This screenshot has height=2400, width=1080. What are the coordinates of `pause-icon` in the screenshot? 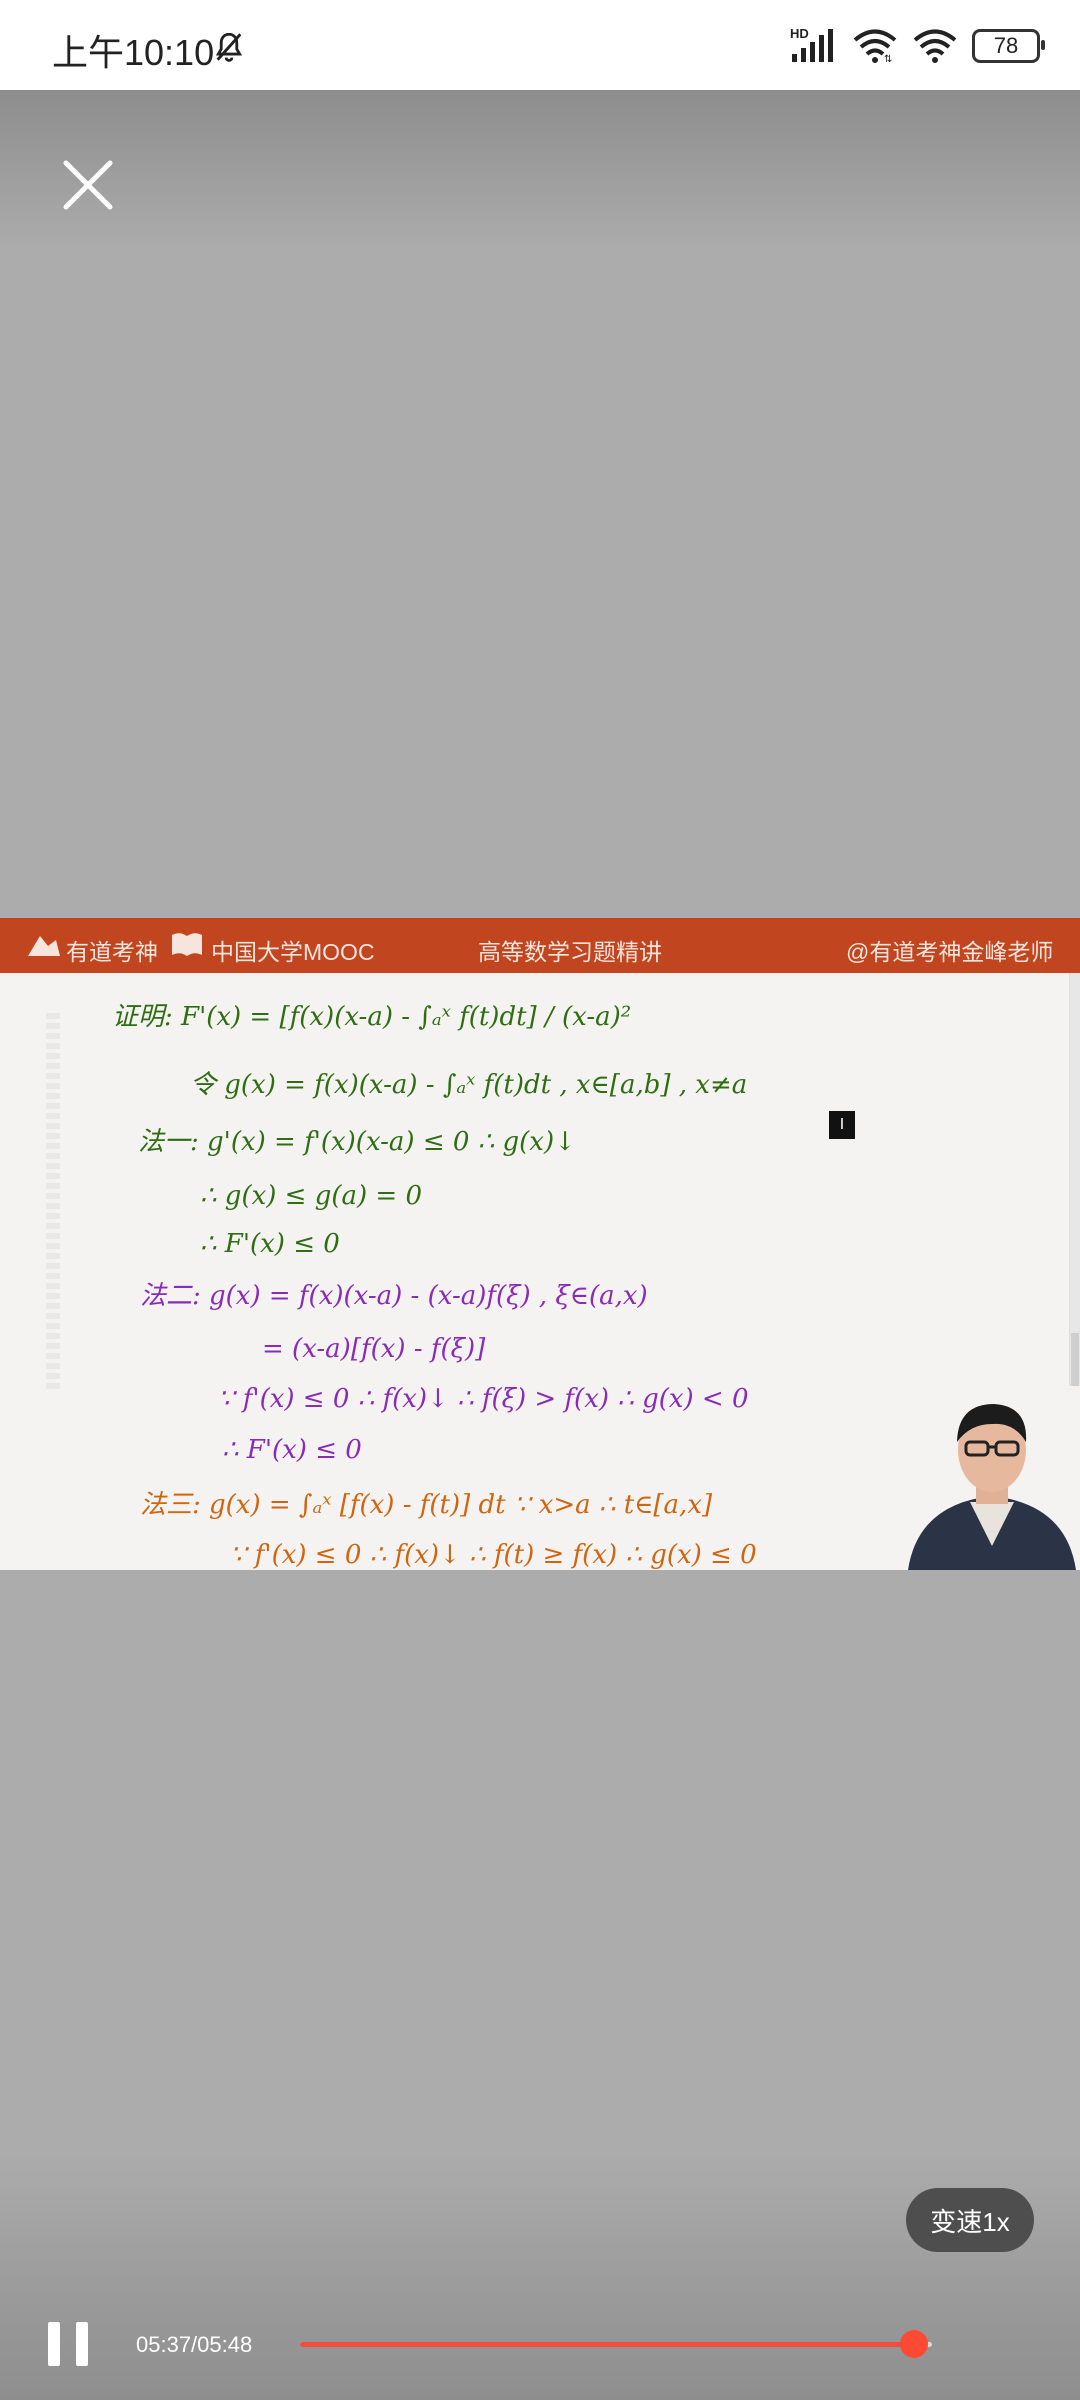 It's located at (68, 2344).